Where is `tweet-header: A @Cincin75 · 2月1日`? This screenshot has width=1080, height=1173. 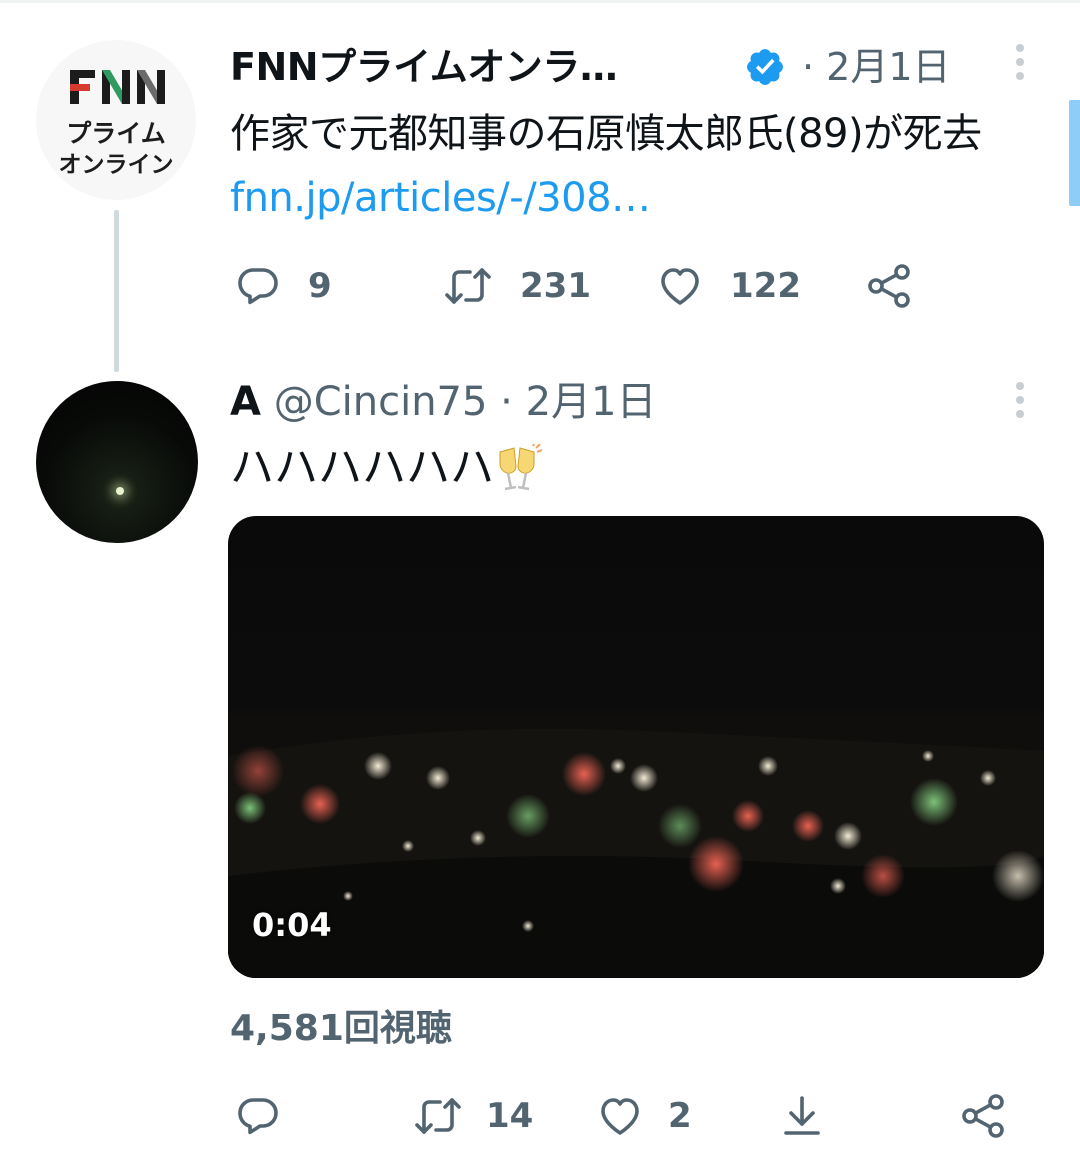
tweet-header: A @Cincin75 · 2月1日 is located at coordinates (443, 402).